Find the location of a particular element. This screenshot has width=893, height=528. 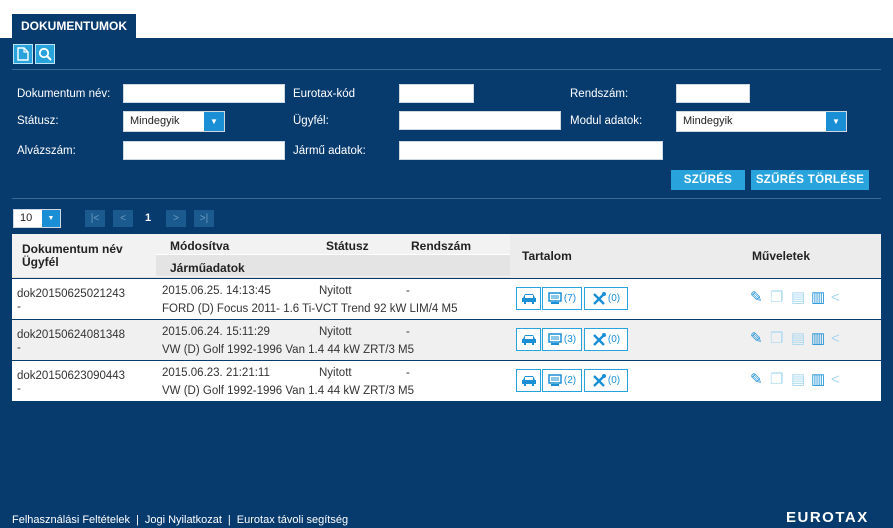

documents-count: (7) is located at coordinates (570, 298).